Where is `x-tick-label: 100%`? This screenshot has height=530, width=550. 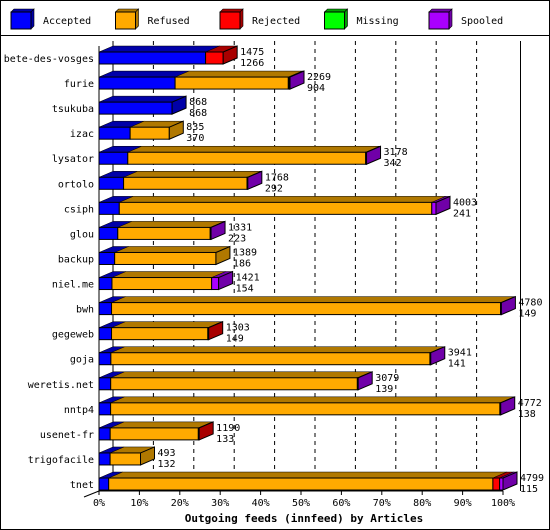
x-tick-label: 100% is located at coordinates (503, 503).